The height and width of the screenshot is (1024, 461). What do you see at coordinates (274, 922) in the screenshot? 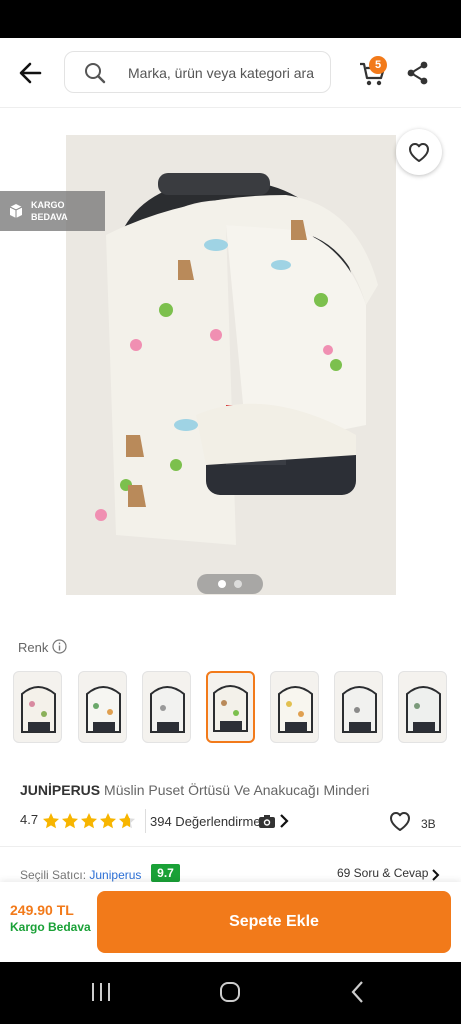
I see `add-to-cart-button: Sepete Ekle` at bounding box center [274, 922].